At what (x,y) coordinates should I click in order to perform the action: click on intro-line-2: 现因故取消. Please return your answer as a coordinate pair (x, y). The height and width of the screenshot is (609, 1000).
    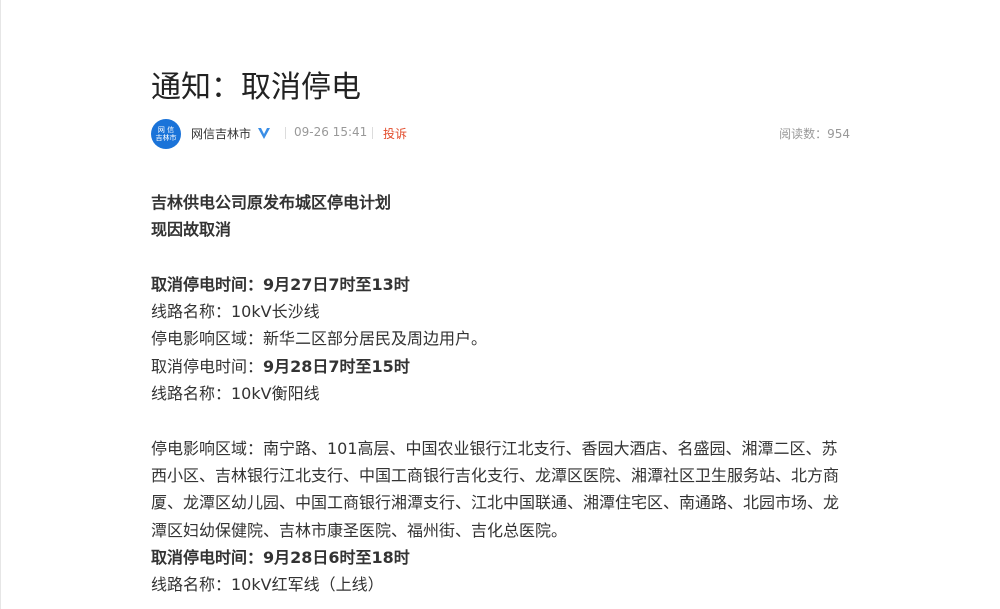
    Looking at the image, I should click on (191, 230).